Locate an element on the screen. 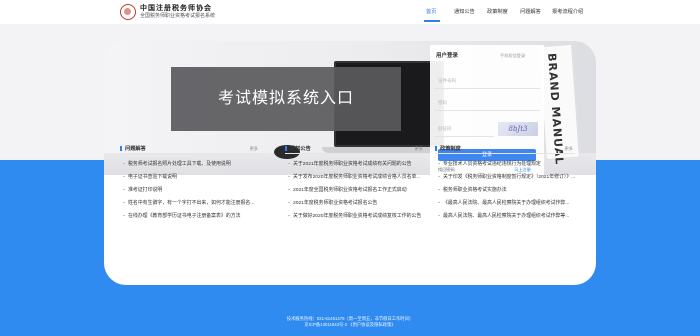 The image size is (700, 336). policies-column-title: 政策制度 is located at coordinates (450, 149).